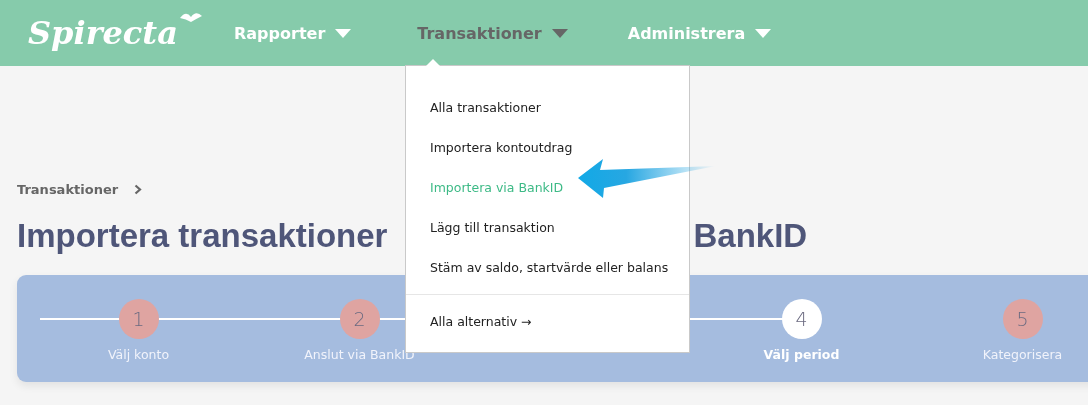 The image size is (1088, 405). What do you see at coordinates (492, 33) in the screenshot?
I see `nav-menu: Transaktioner` at bounding box center [492, 33].